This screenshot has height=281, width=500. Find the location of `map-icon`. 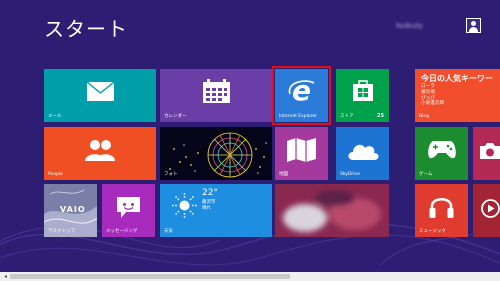

map-icon is located at coordinates (301, 150).